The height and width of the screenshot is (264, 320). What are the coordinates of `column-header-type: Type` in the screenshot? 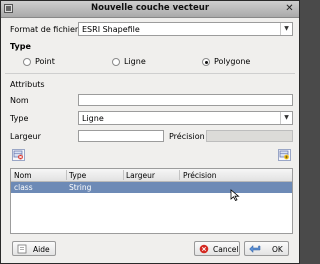 It's located at (77, 175).